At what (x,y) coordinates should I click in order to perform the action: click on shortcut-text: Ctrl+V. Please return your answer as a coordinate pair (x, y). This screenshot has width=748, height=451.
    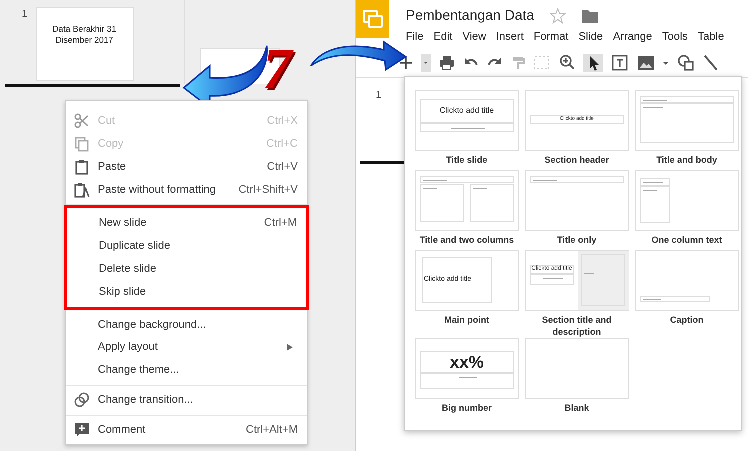
    Looking at the image, I should click on (282, 167).